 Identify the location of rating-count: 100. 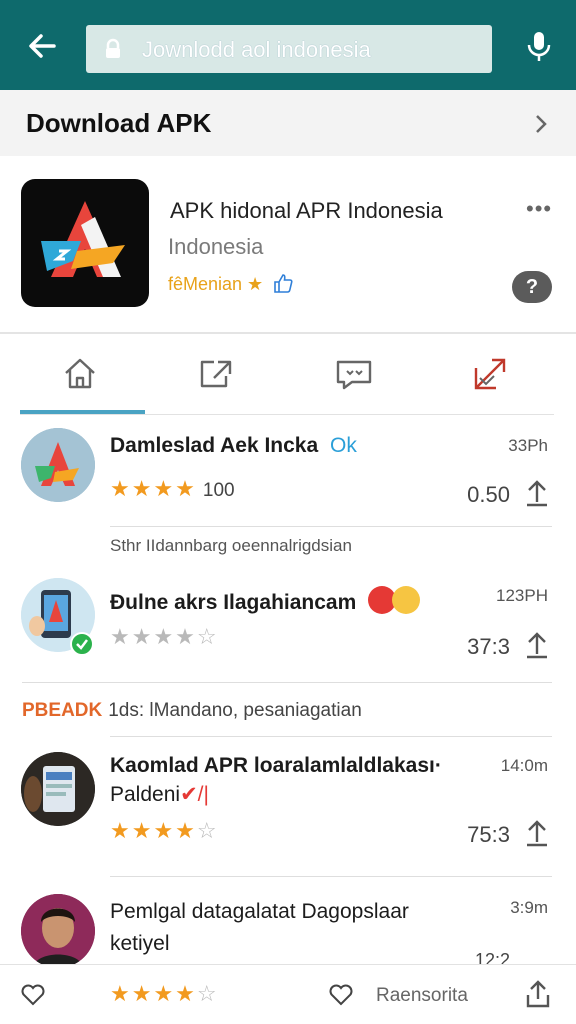
(218, 490).